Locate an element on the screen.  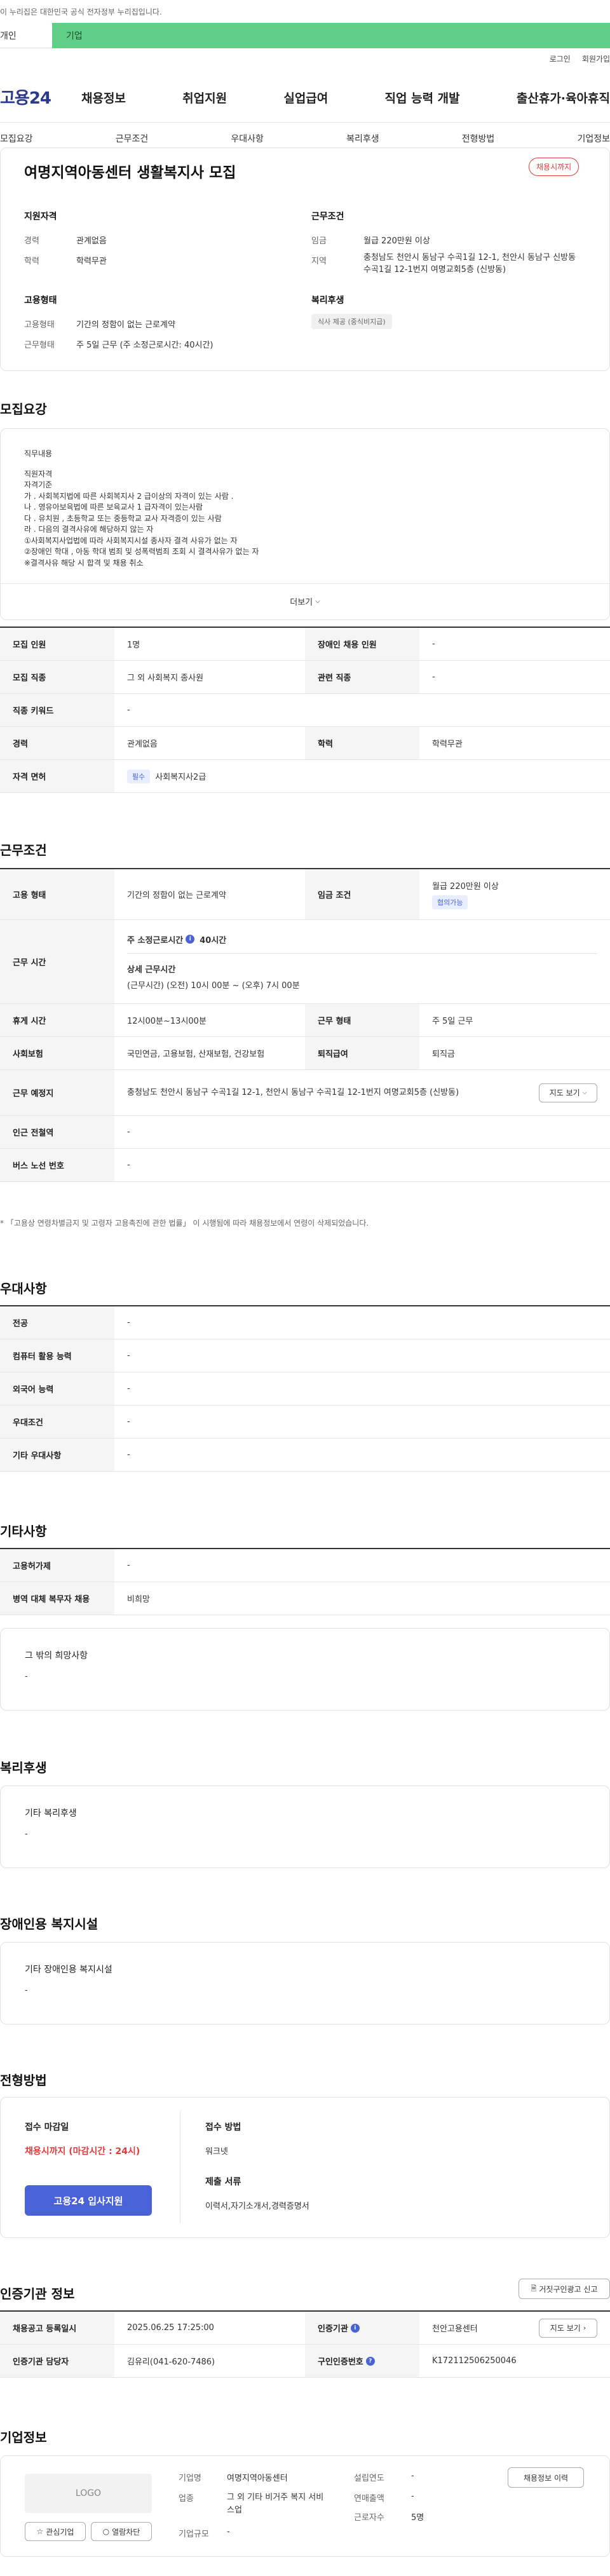
work-form-label: 근무형태 is located at coordinates (39, 345).